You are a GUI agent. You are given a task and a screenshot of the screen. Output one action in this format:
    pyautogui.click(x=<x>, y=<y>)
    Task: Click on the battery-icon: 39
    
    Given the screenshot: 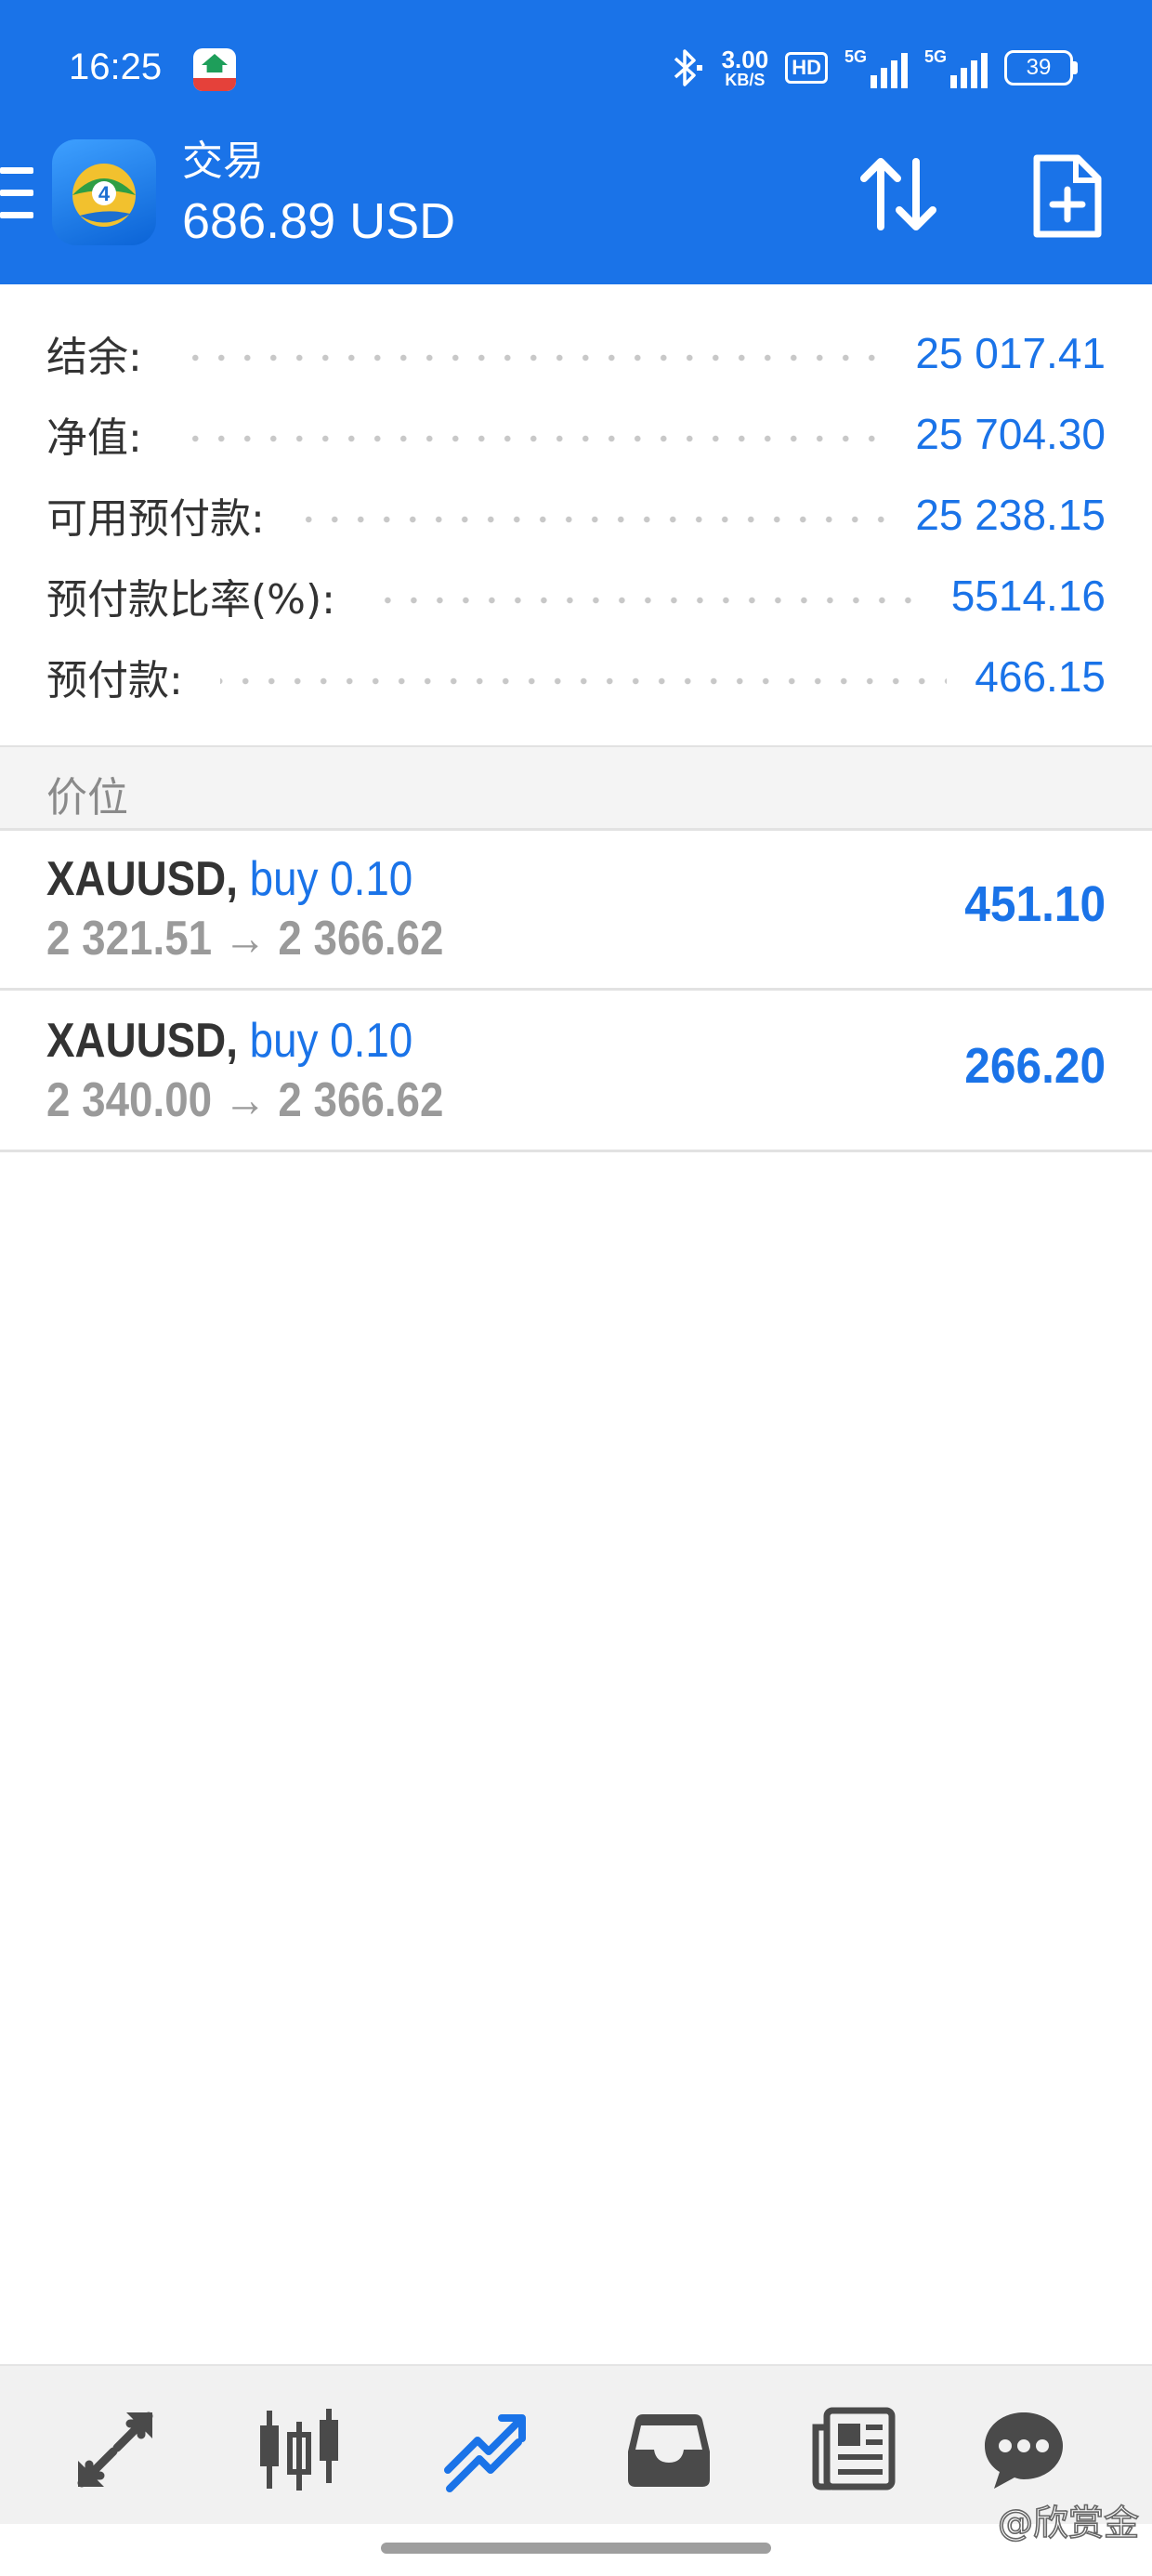 What is the action you would take?
    pyautogui.click(x=1041, y=67)
    